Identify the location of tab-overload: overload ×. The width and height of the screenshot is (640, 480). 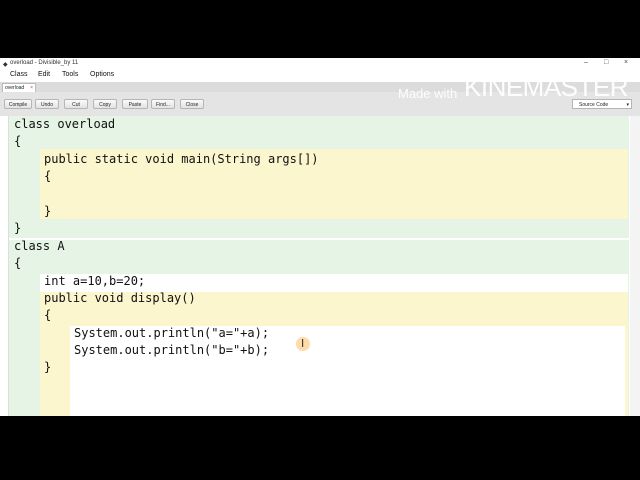
(19, 87).